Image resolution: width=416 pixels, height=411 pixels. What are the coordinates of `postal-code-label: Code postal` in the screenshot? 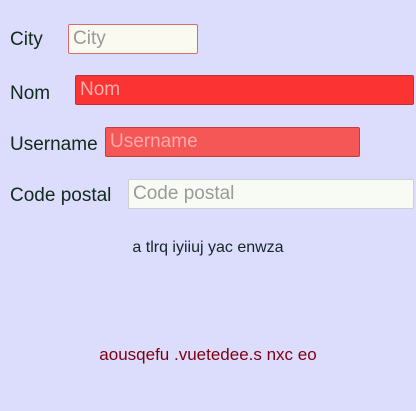 It's located at (61, 195).